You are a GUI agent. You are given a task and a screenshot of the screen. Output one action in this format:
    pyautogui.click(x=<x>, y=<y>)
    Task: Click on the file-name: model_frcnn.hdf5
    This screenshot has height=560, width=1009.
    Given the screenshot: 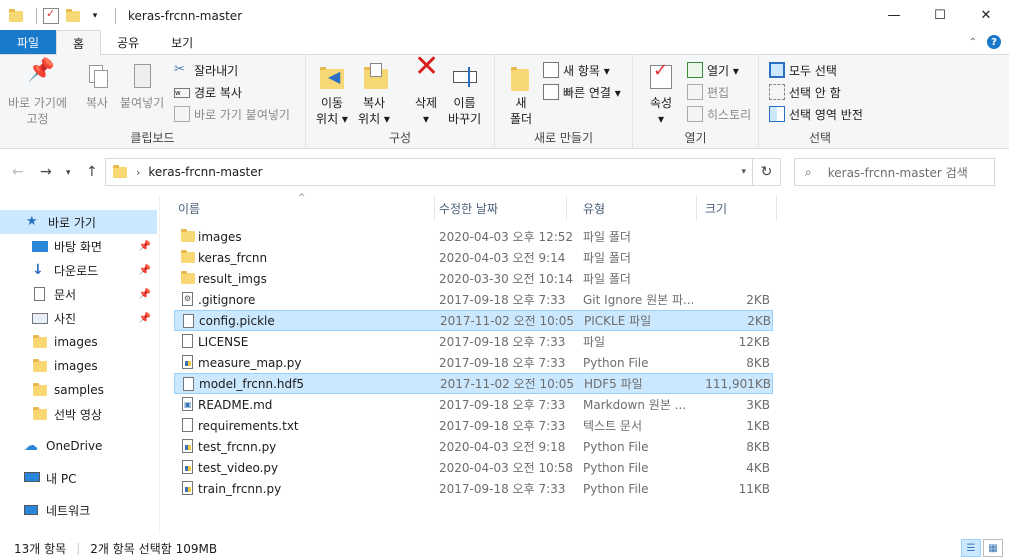 What is the action you would take?
    pyautogui.click(x=314, y=384)
    